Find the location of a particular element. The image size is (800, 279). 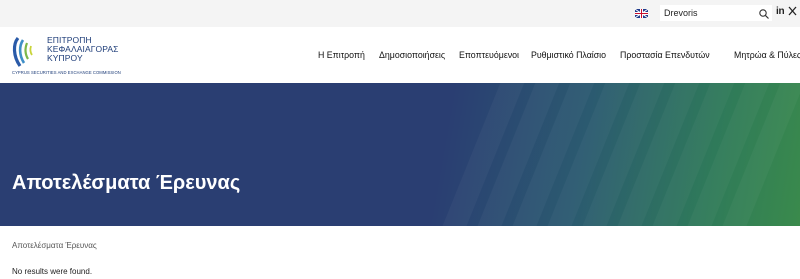

search-box is located at coordinates (716, 13).